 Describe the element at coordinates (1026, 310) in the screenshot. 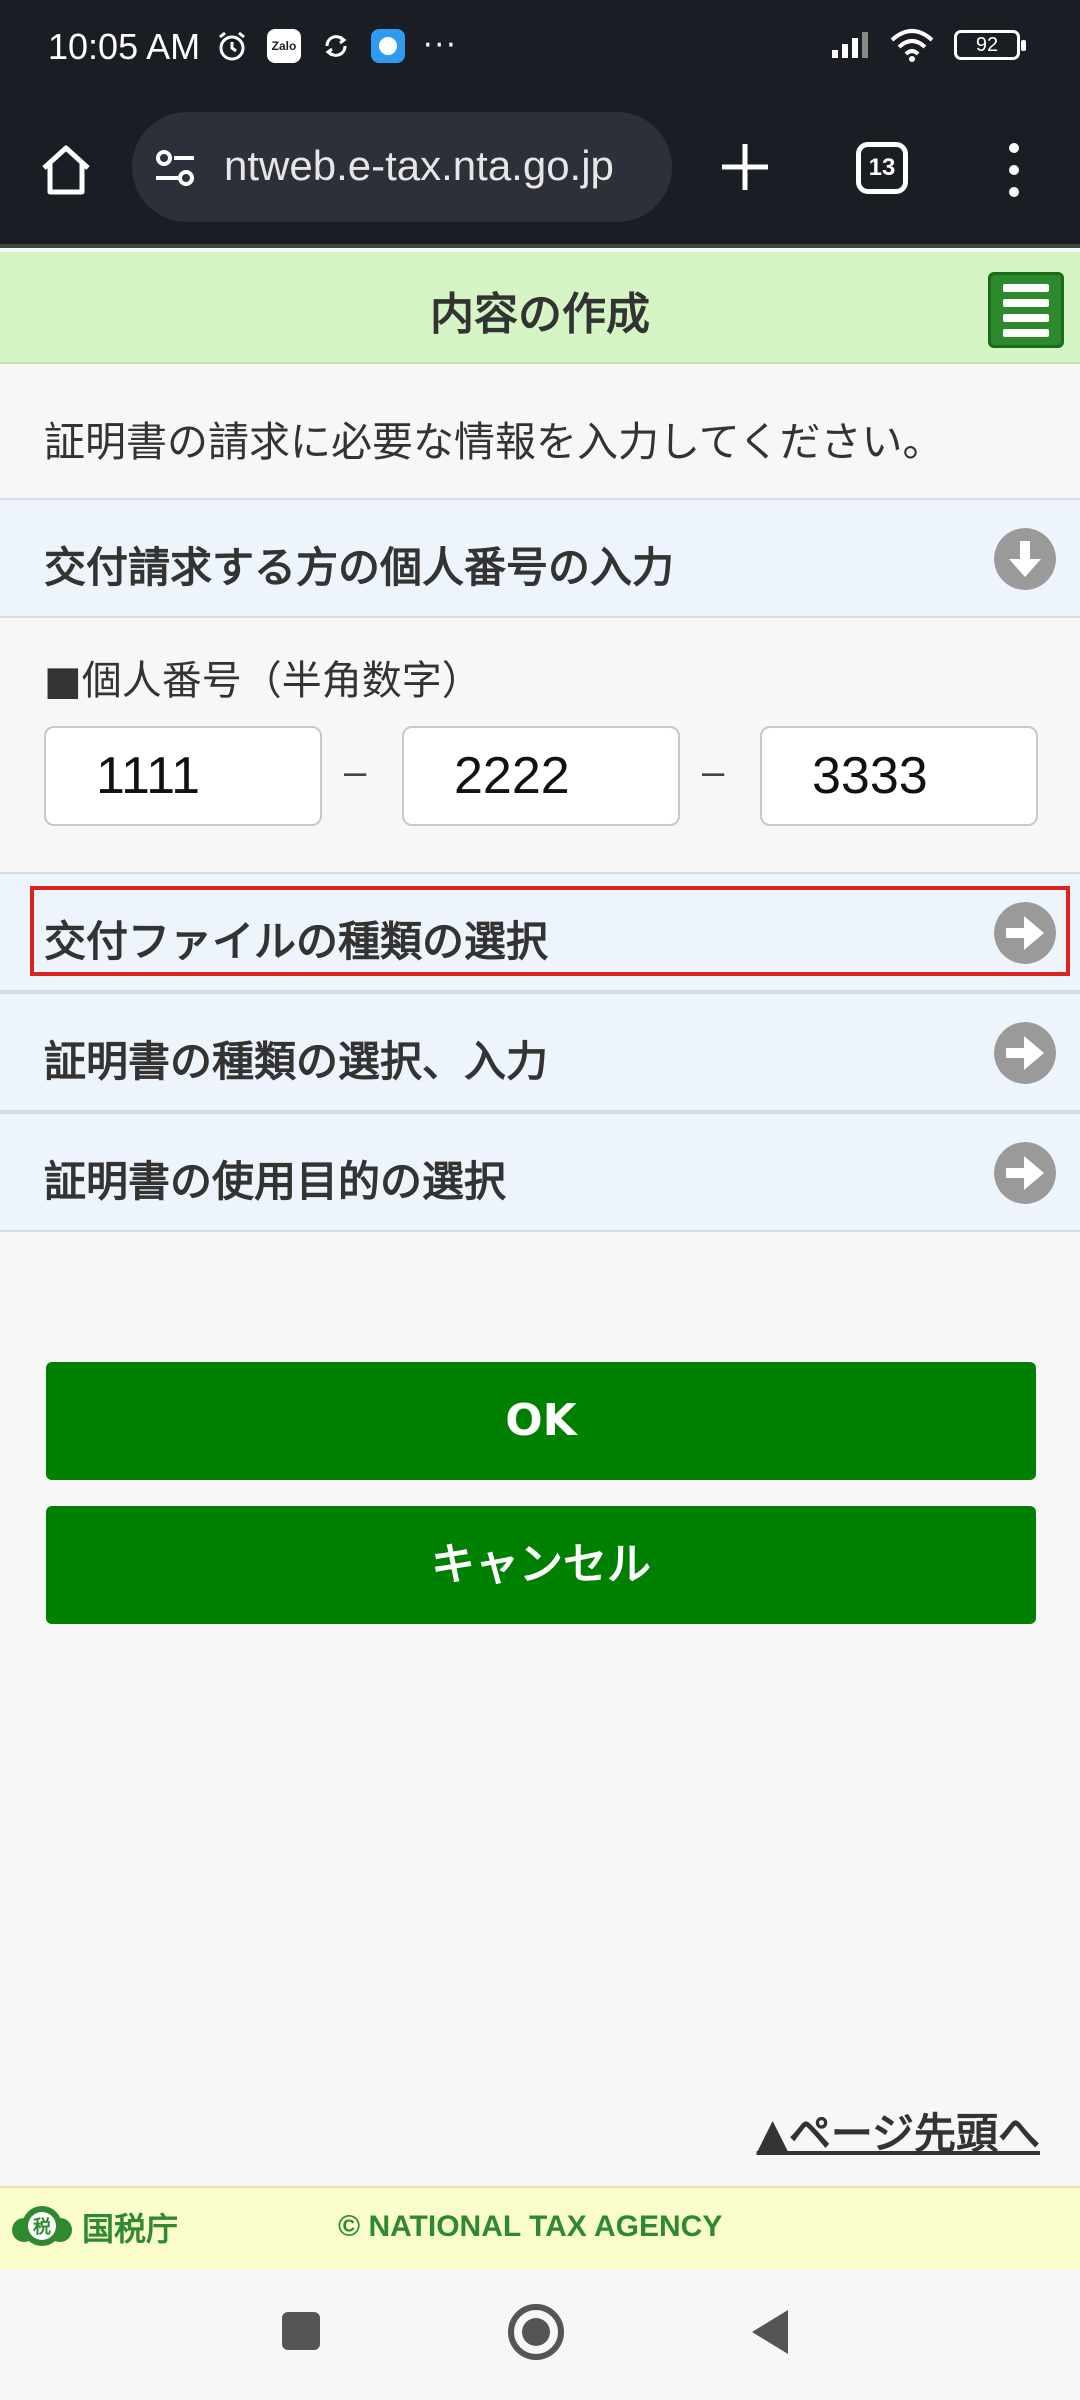

I see `hamburger-menu-icon` at that location.